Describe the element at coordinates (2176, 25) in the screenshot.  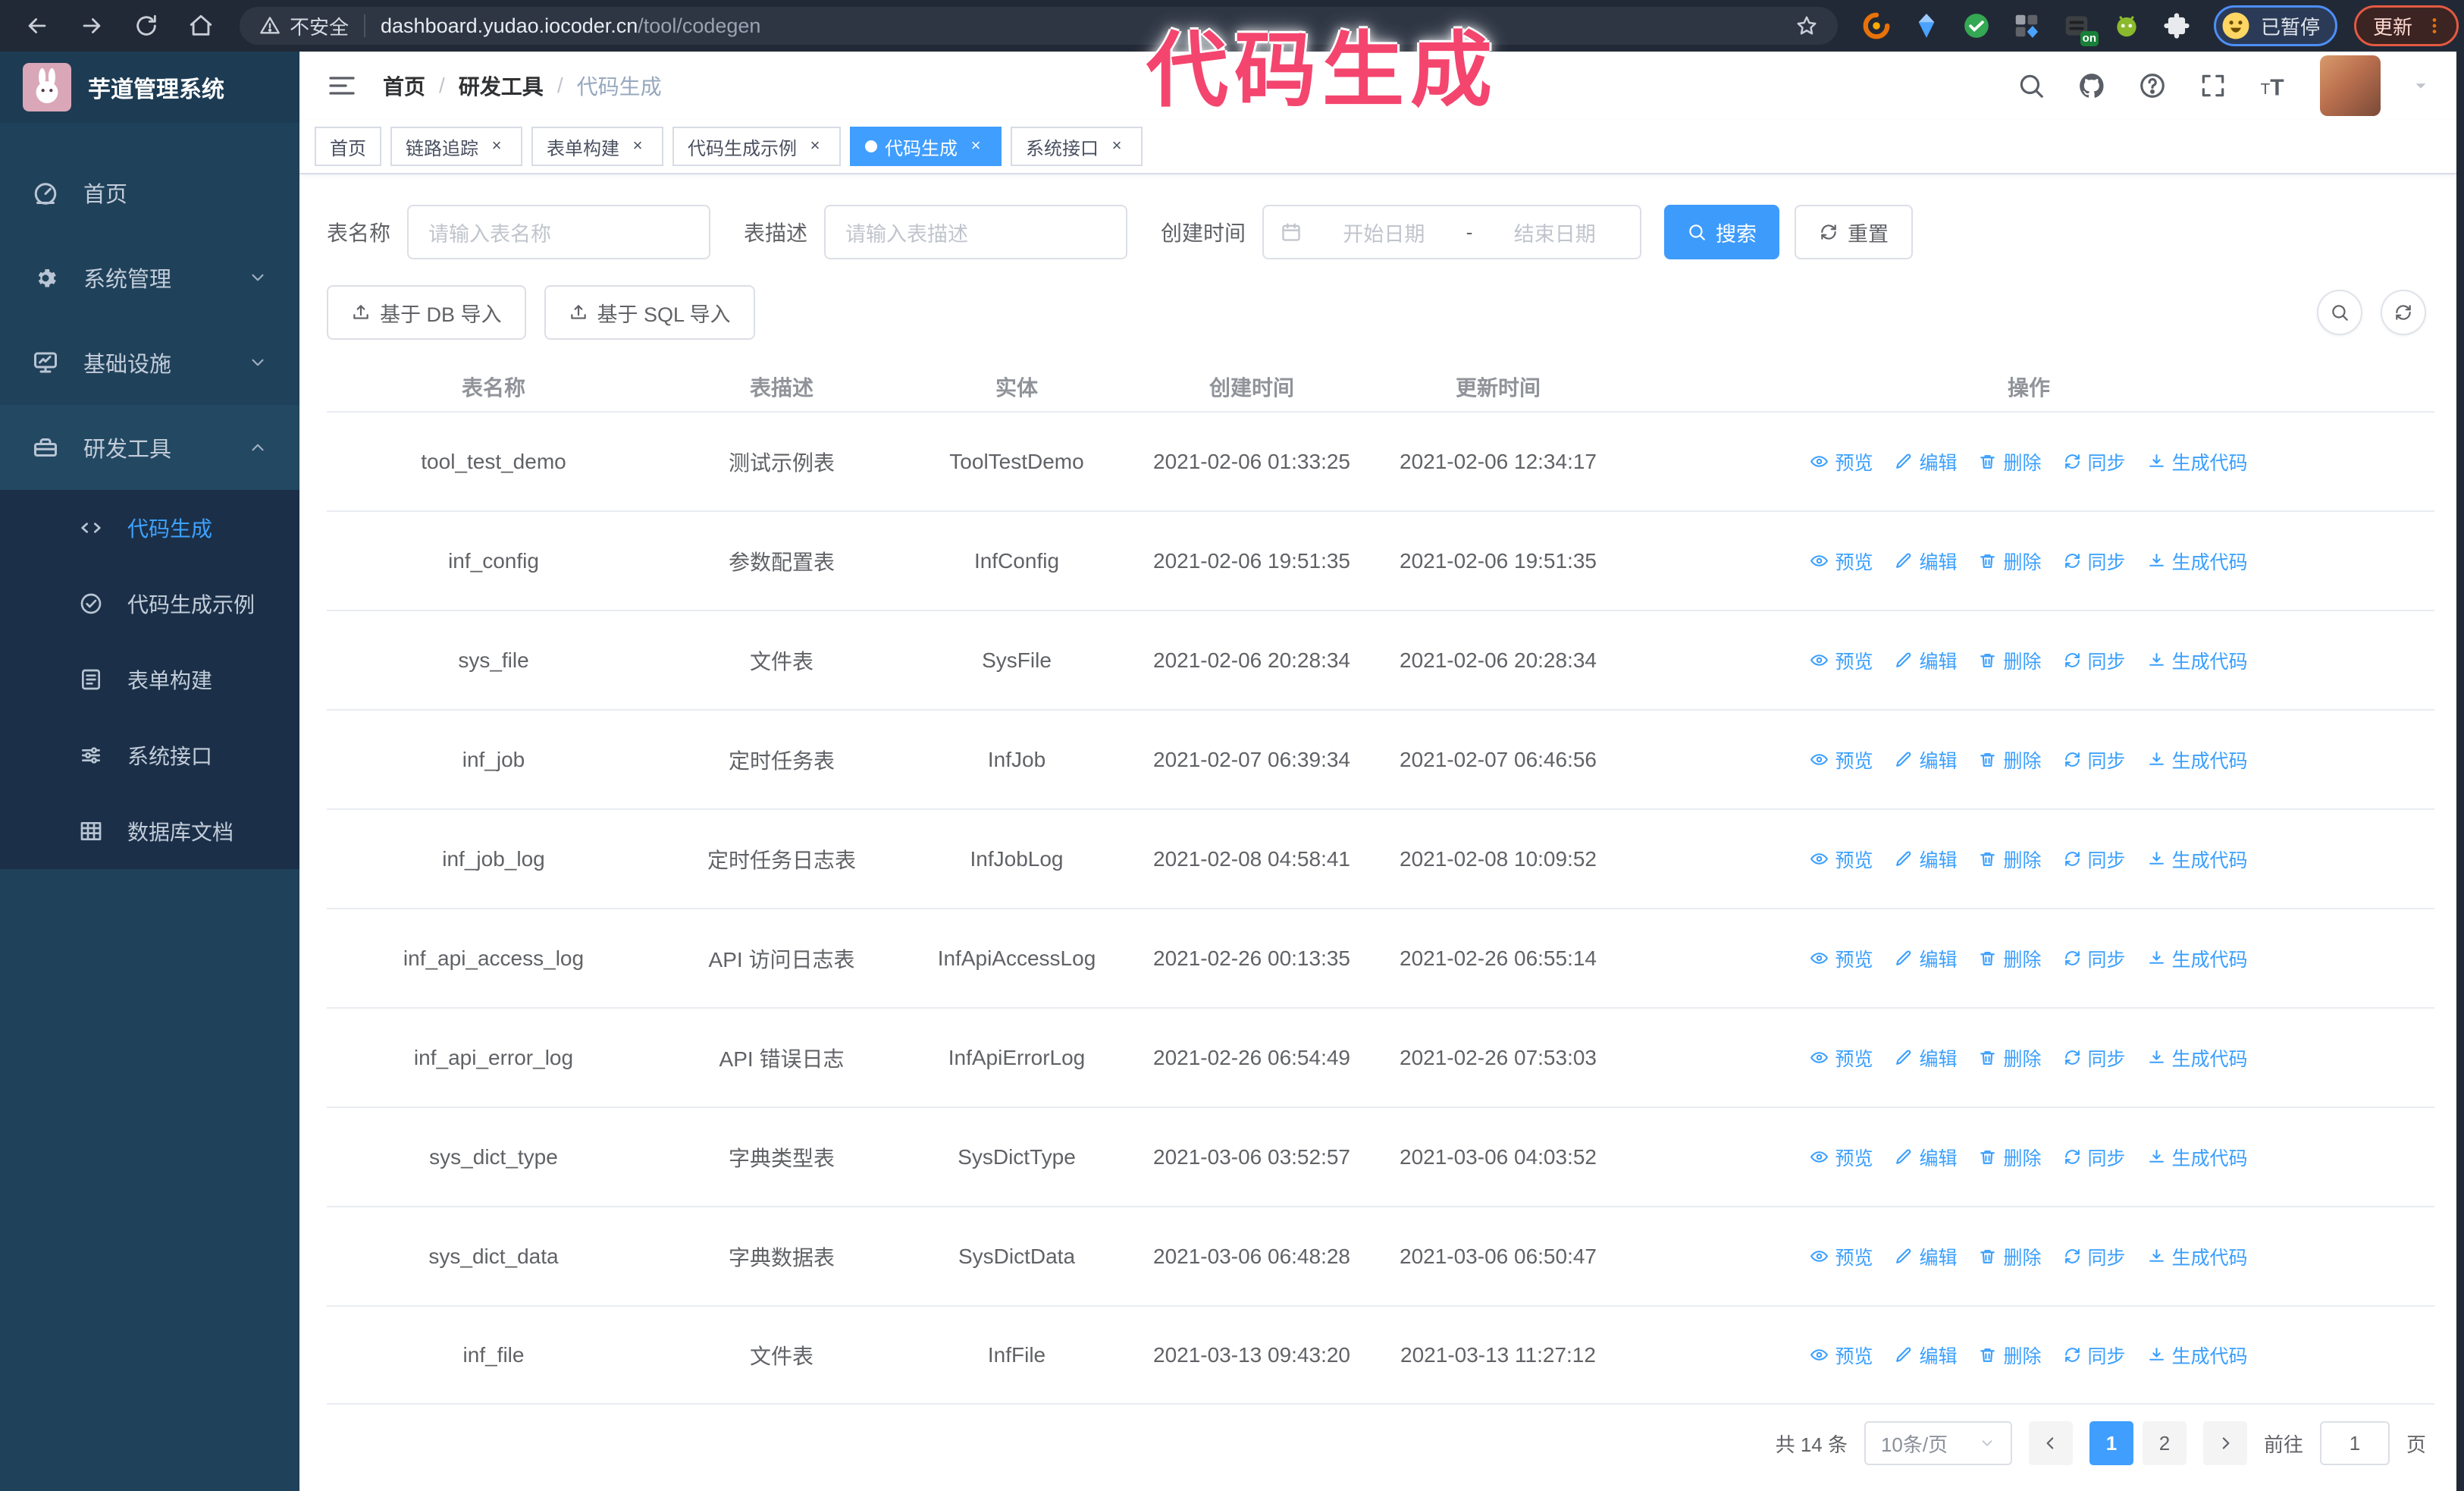
I see `puzzle-extensions-icon` at that location.